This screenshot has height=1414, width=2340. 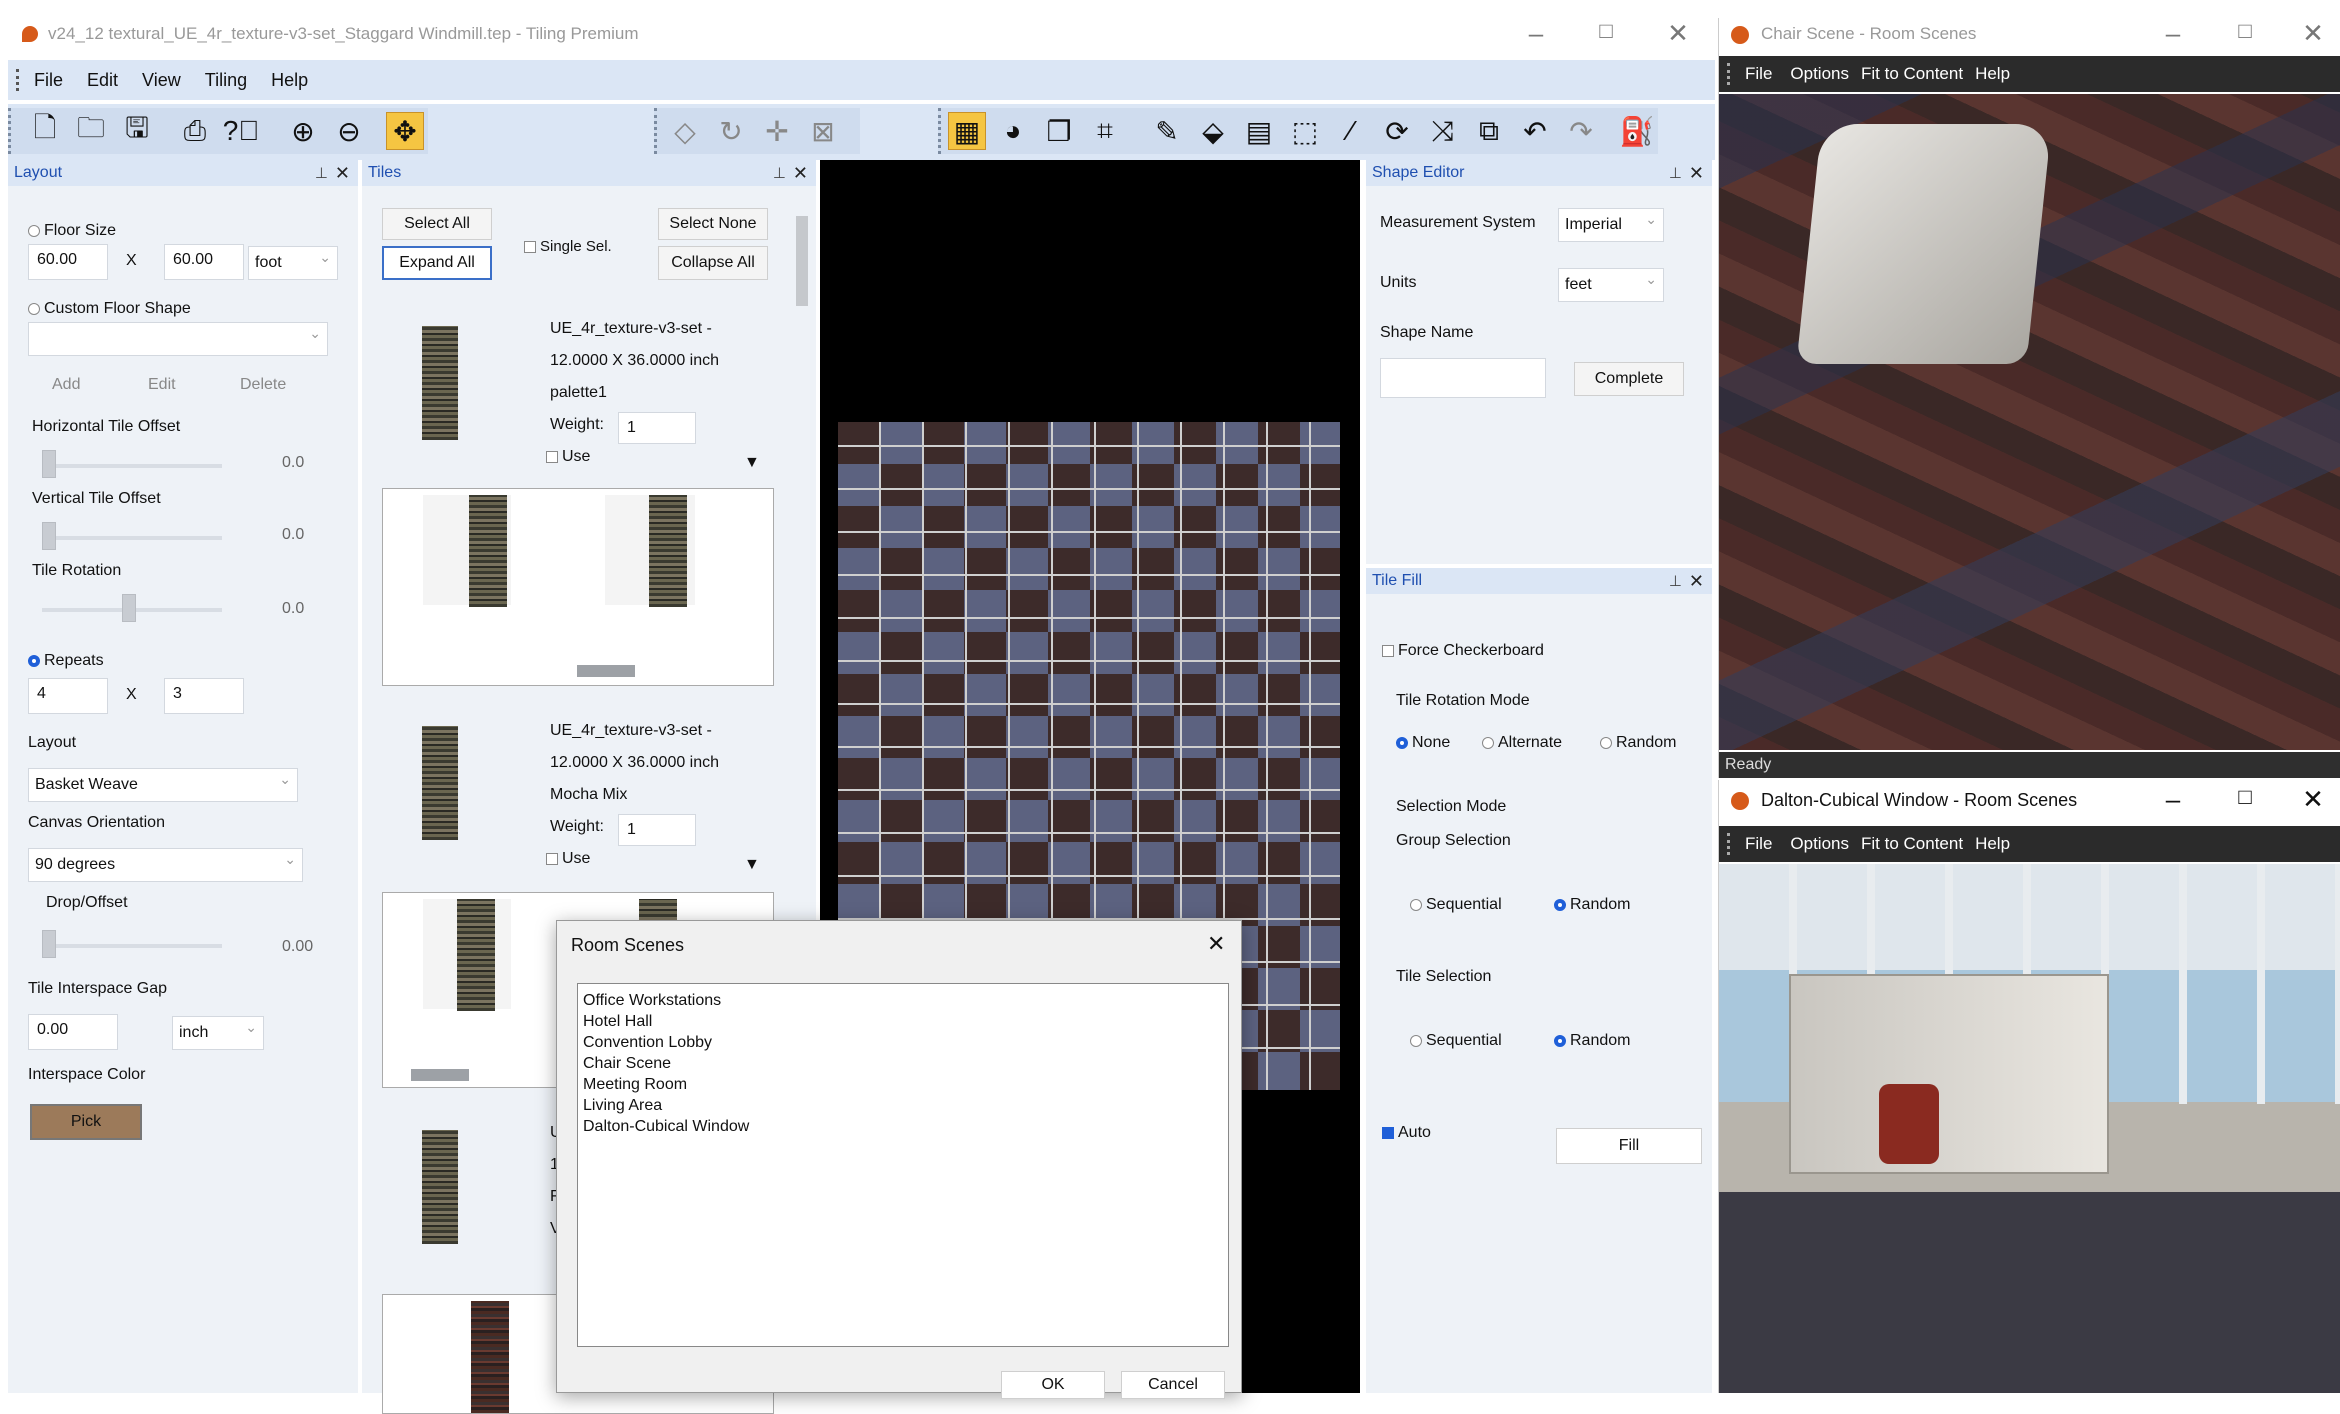 What do you see at coordinates (1456, 905) in the screenshot?
I see `group-sequential-radio: Sequential` at bounding box center [1456, 905].